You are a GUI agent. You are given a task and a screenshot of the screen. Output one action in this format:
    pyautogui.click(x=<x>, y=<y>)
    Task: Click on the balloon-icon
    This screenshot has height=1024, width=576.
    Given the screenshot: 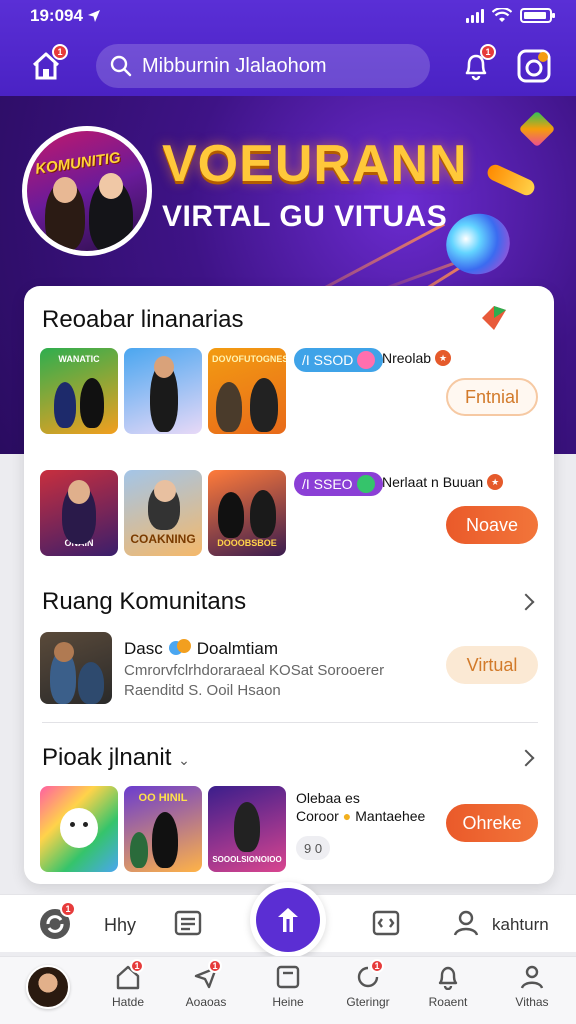 What is the action you would take?
    pyautogui.click(x=179, y=647)
    